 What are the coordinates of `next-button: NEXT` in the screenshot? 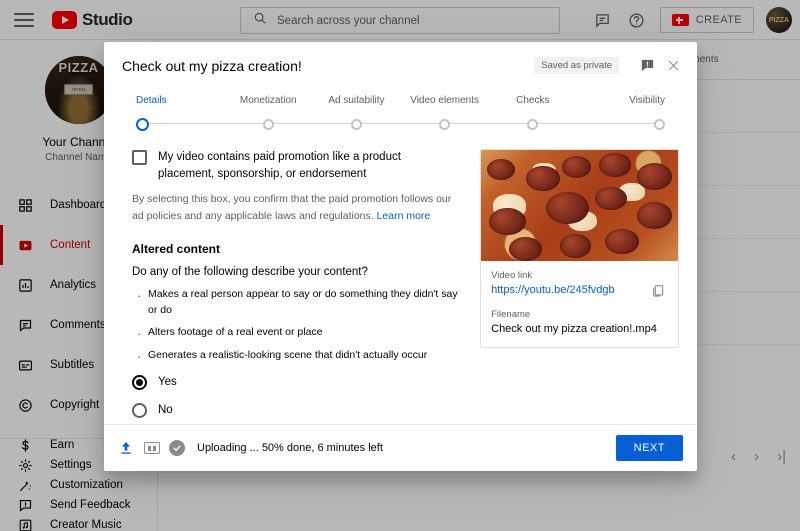 It's located at (649, 448).